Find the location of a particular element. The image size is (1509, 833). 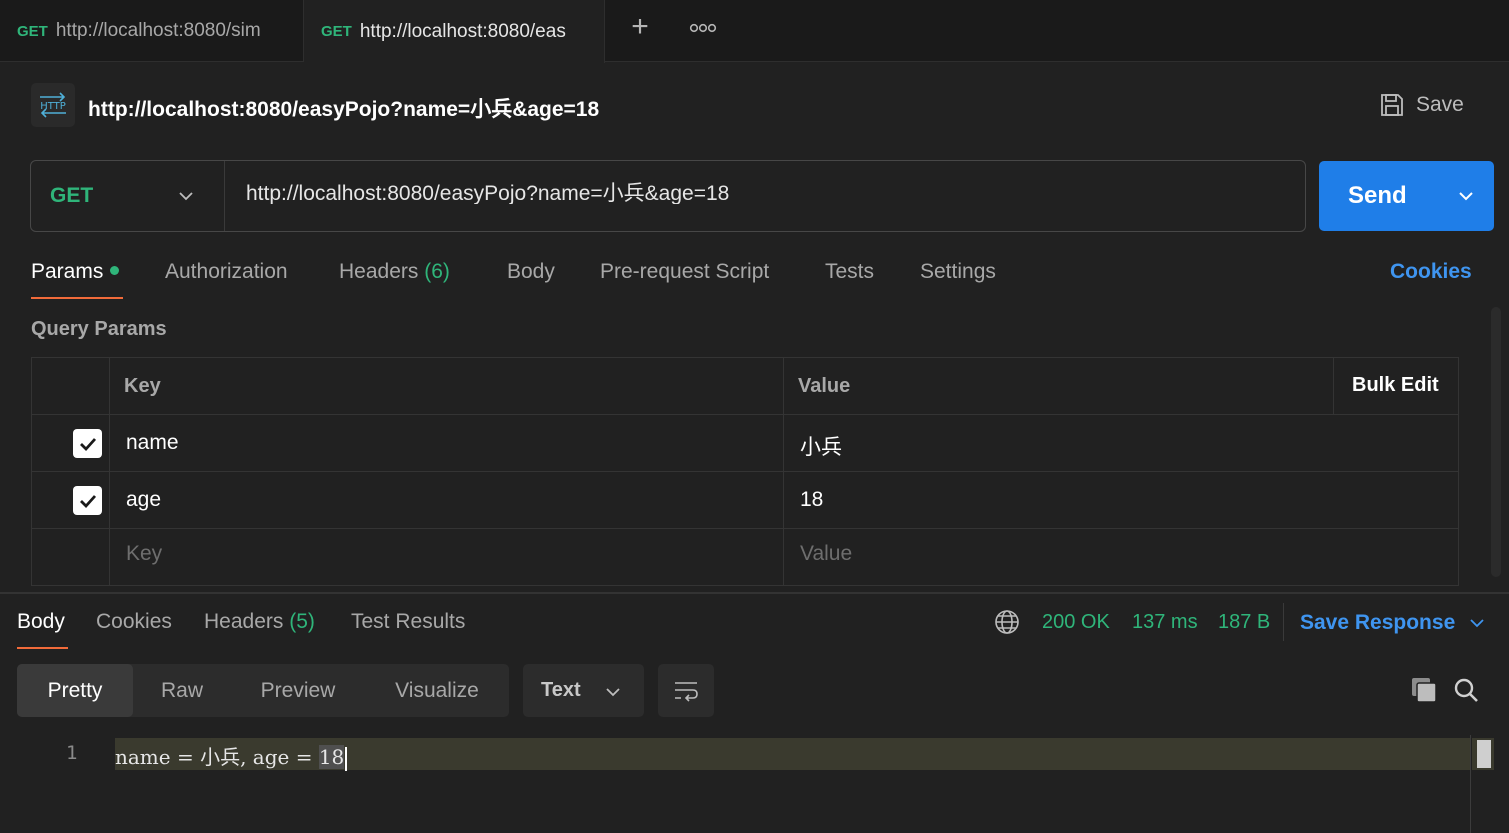

status-separator is located at coordinates (1283, 622).